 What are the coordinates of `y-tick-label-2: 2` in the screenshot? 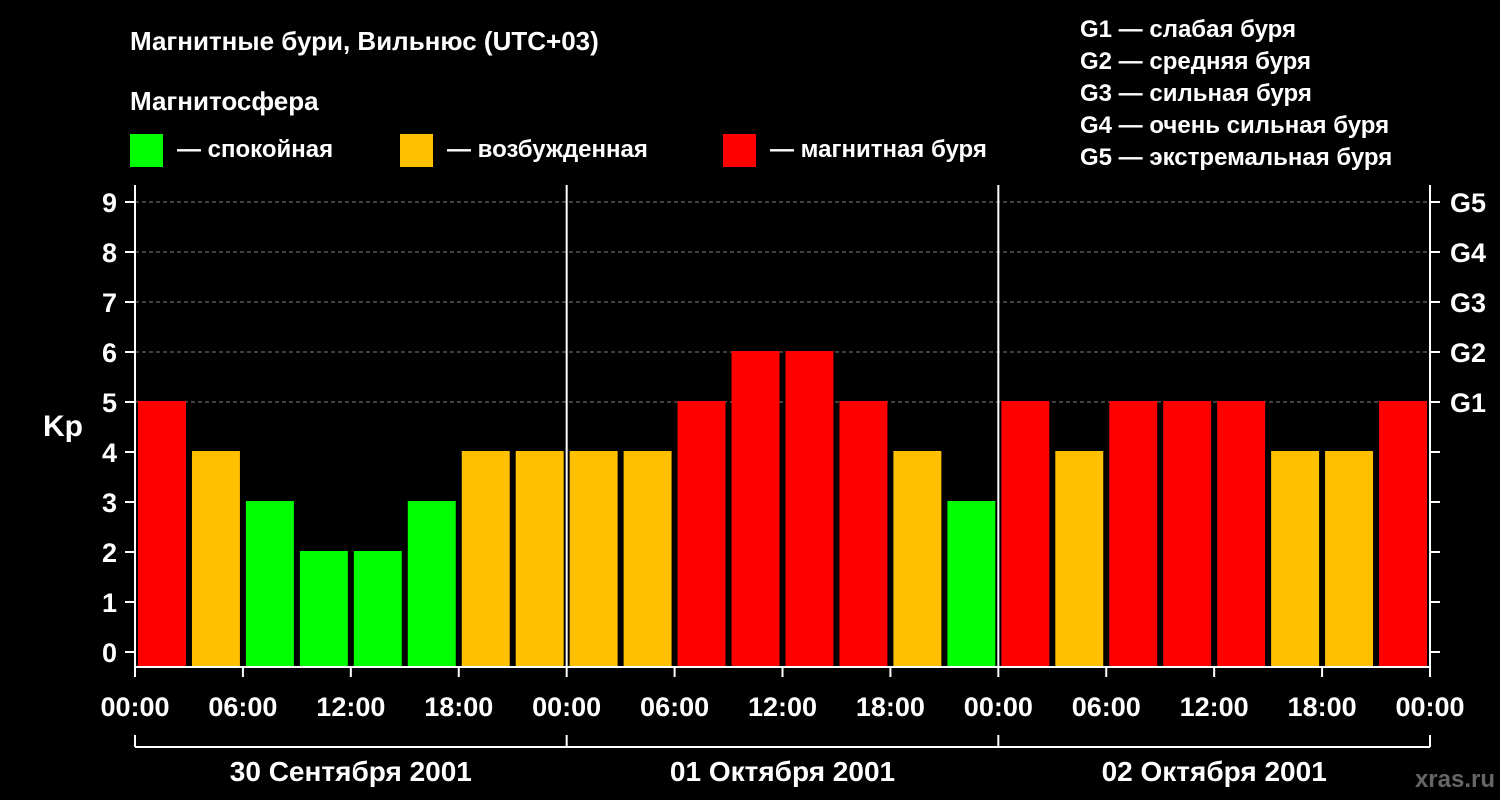 It's located at (109, 553).